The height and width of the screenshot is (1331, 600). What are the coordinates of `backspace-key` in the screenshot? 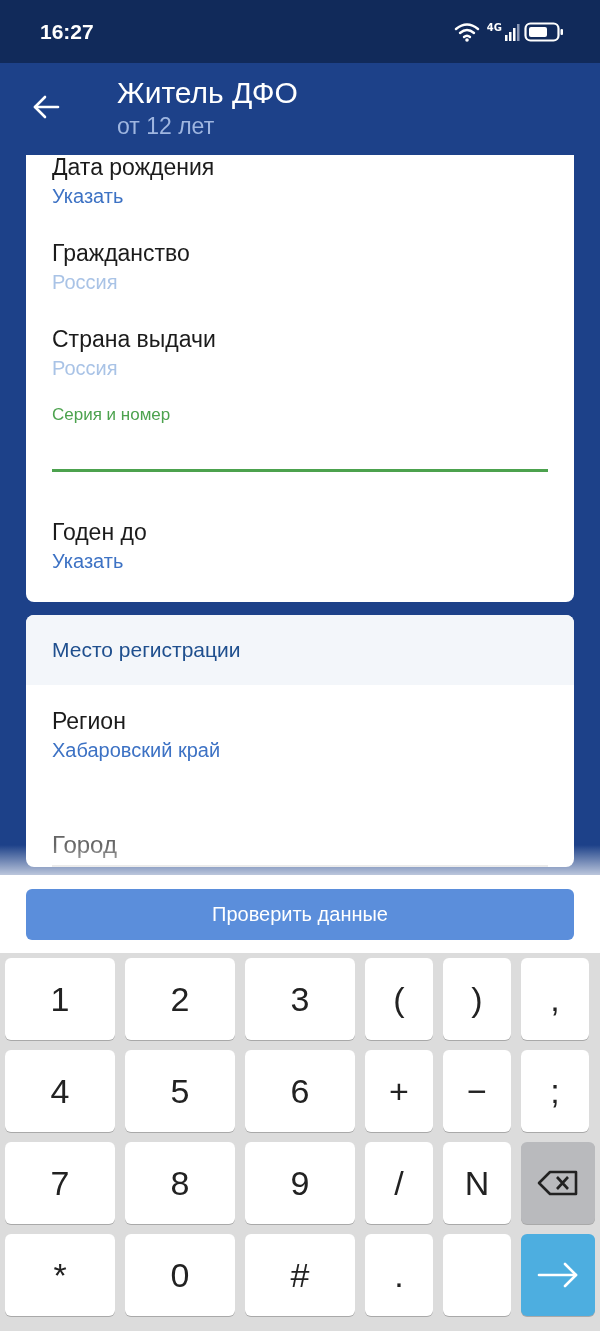 It's located at (558, 1183).